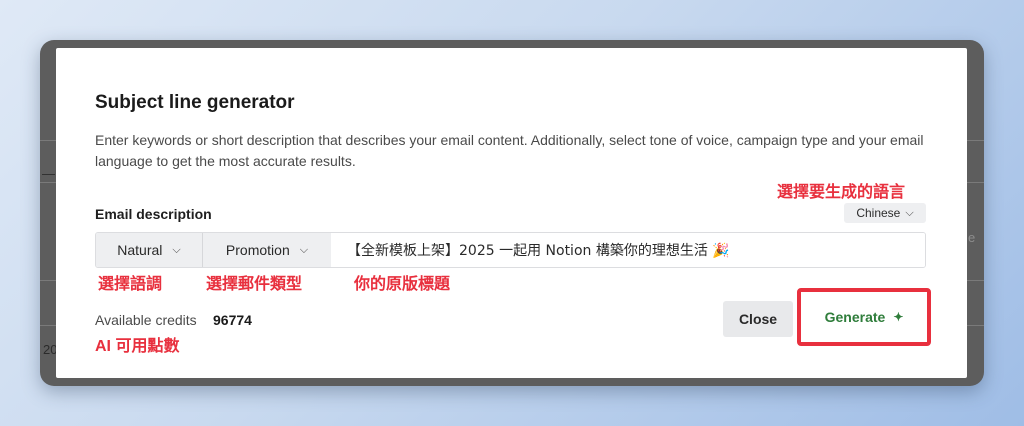 The width and height of the screenshot is (1024, 426). Describe the element at coordinates (232, 320) in the screenshot. I see `available-credits-value: 96774` at that location.